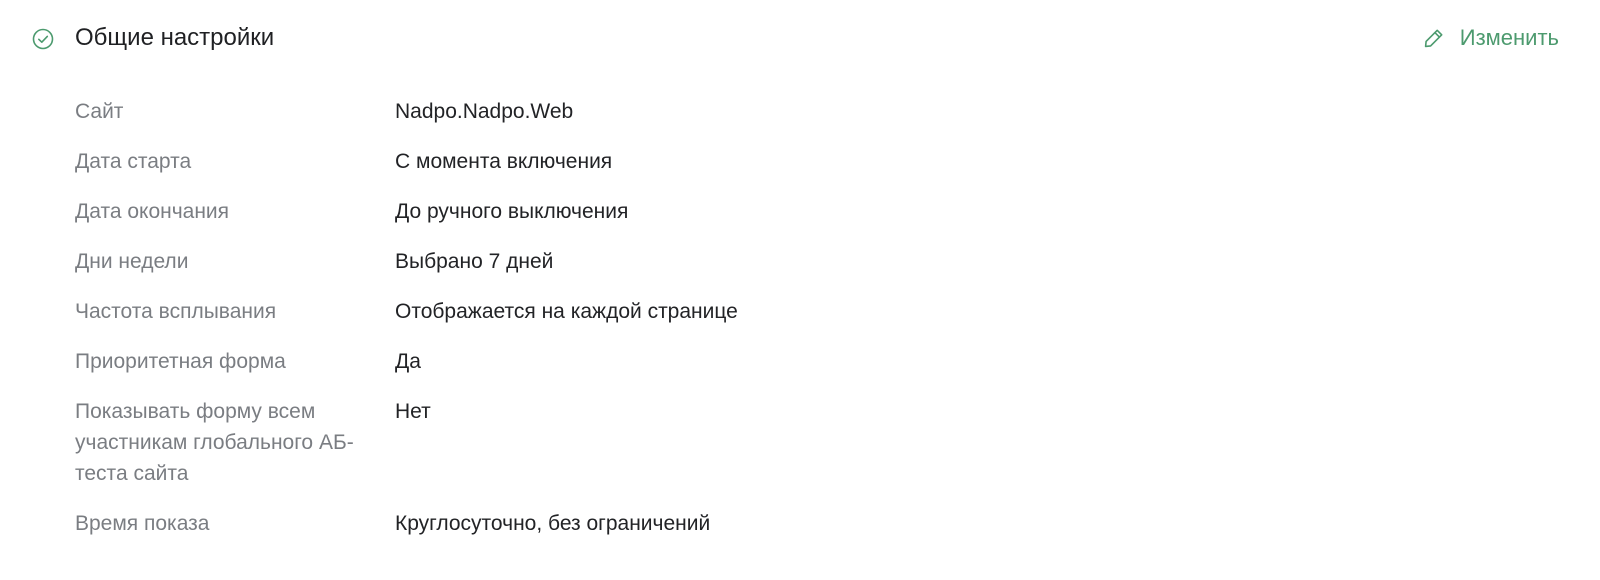  What do you see at coordinates (413, 411) in the screenshot?
I see `row-value: Нет` at bounding box center [413, 411].